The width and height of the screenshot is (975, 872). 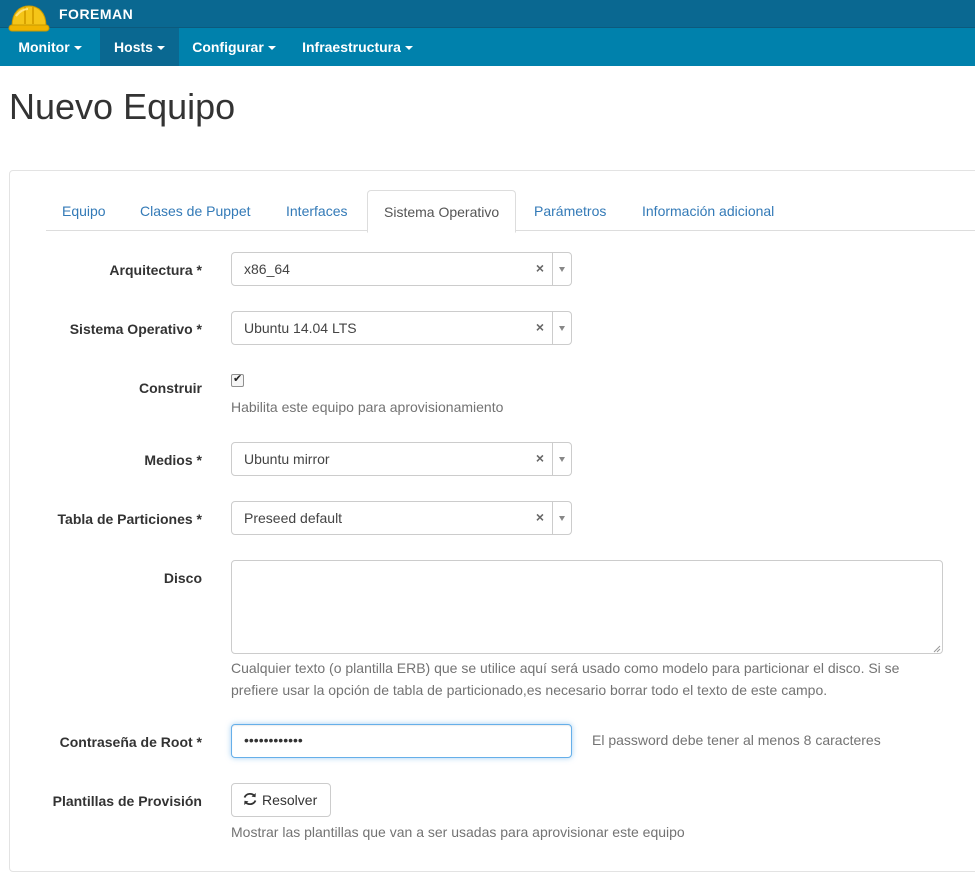 What do you see at coordinates (96, 14) in the screenshot?
I see `brand-name: FOREMAN` at bounding box center [96, 14].